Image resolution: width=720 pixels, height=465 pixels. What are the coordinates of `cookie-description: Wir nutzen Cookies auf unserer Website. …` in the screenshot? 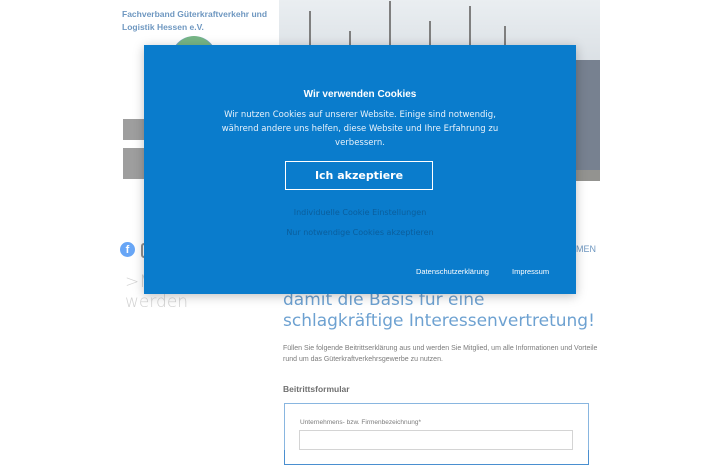 It's located at (360, 129).